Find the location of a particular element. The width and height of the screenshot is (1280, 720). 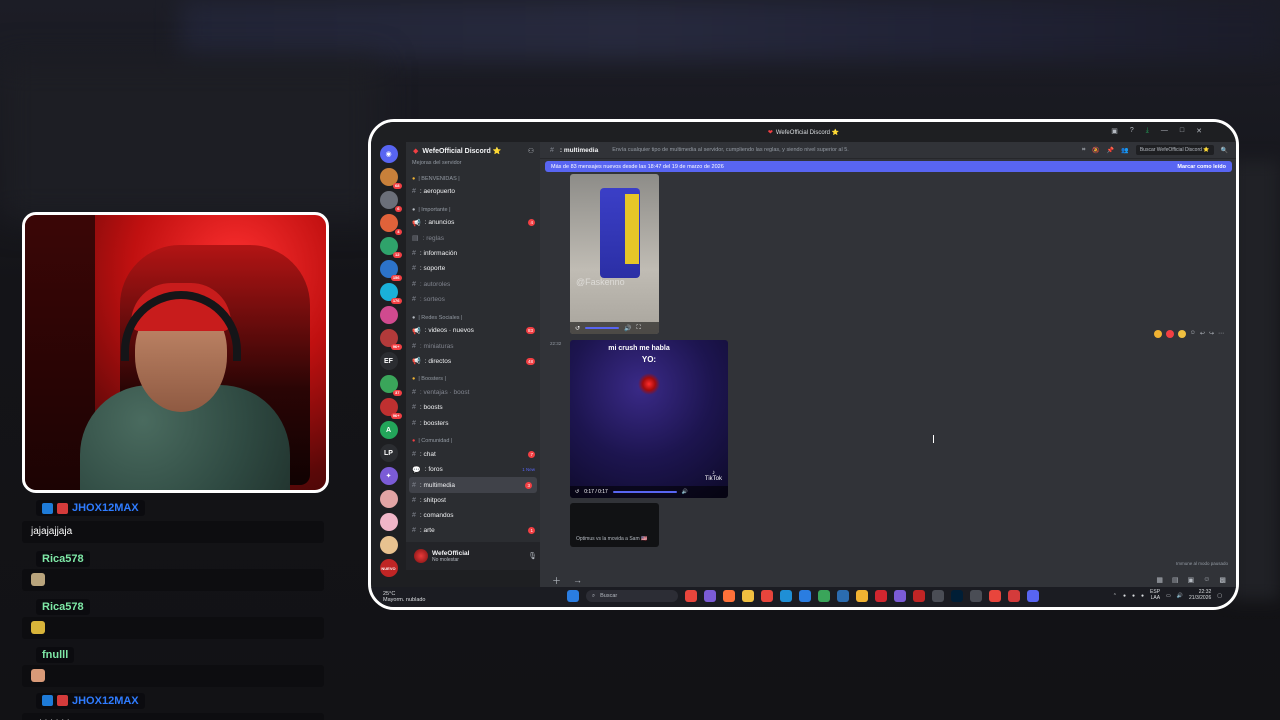

channel-informacion: #: información is located at coordinates (473, 253).